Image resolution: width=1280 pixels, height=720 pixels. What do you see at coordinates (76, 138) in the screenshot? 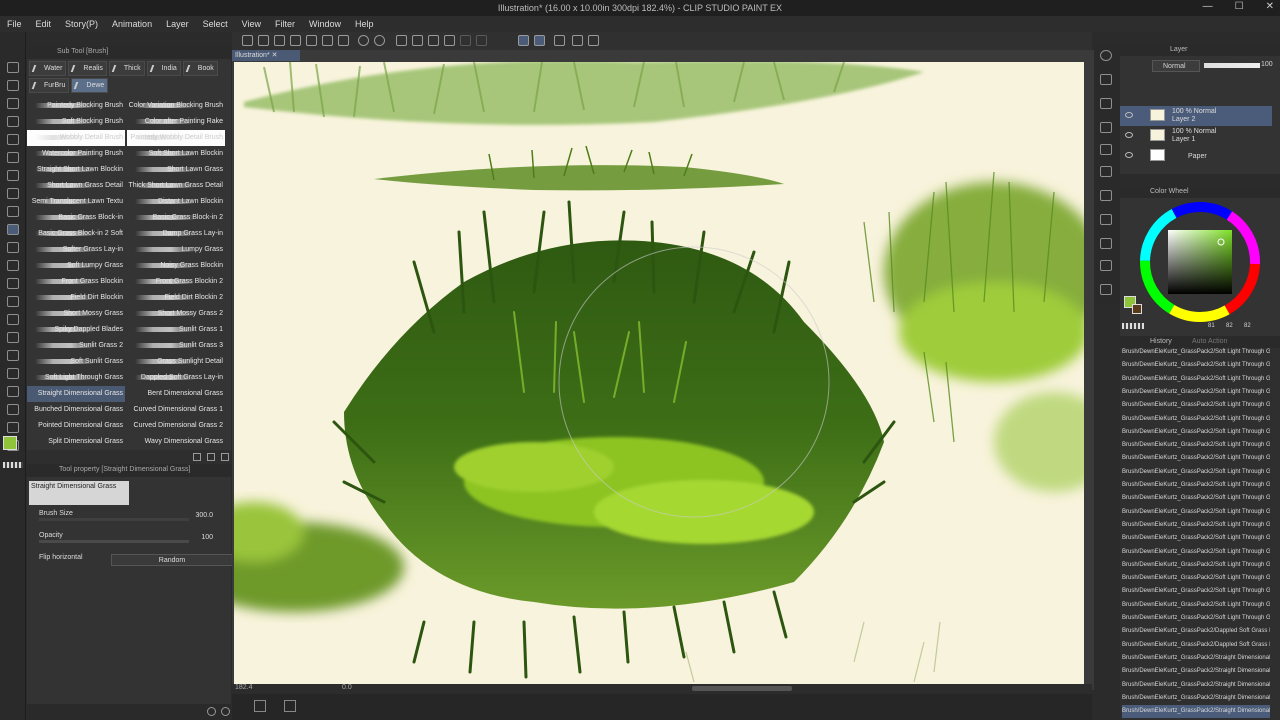
I see `brush-item: Wobbly Detail Brush` at bounding box center [76, 138].